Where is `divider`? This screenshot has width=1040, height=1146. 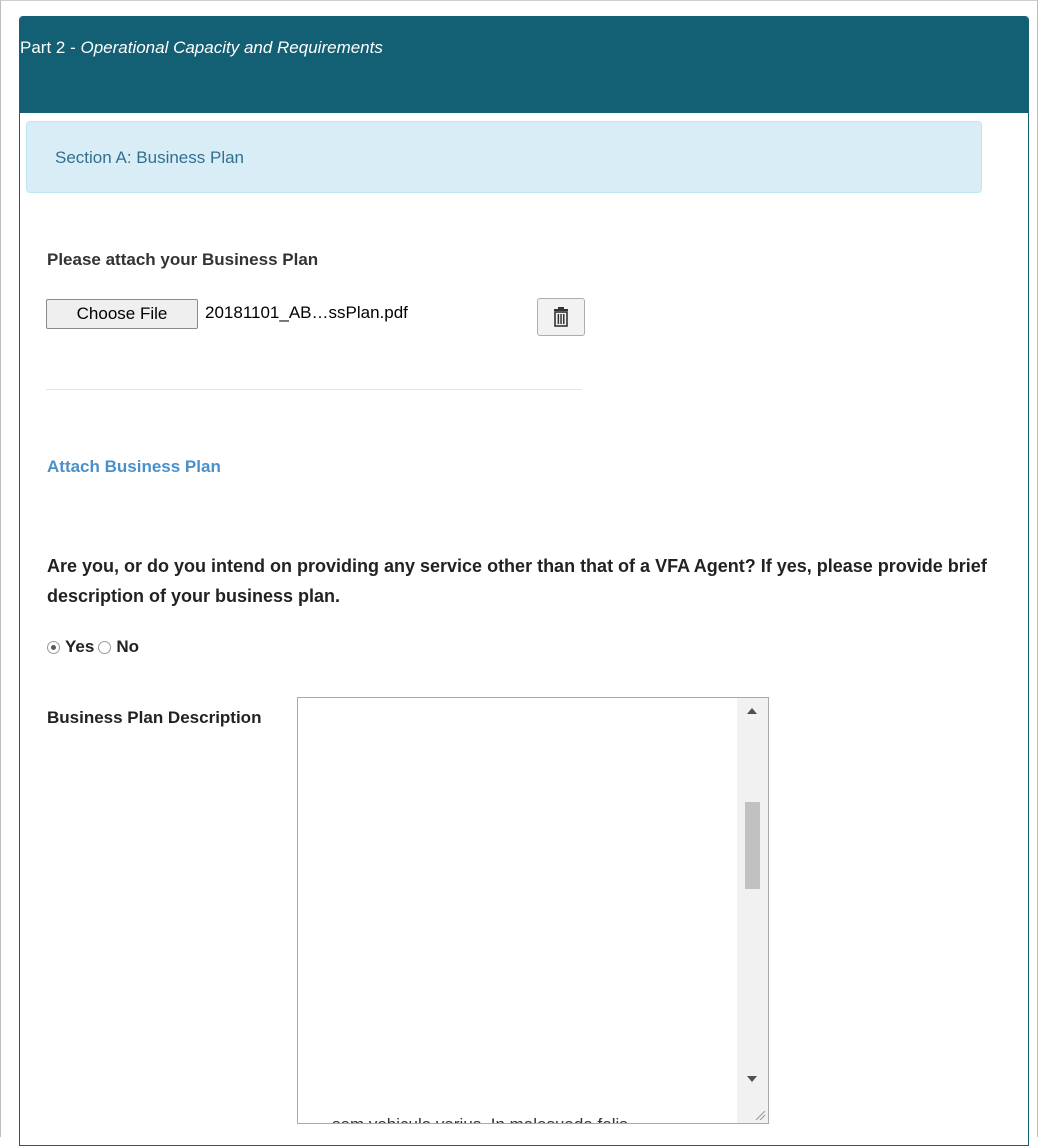
divider is located at coordinates (314, 389).